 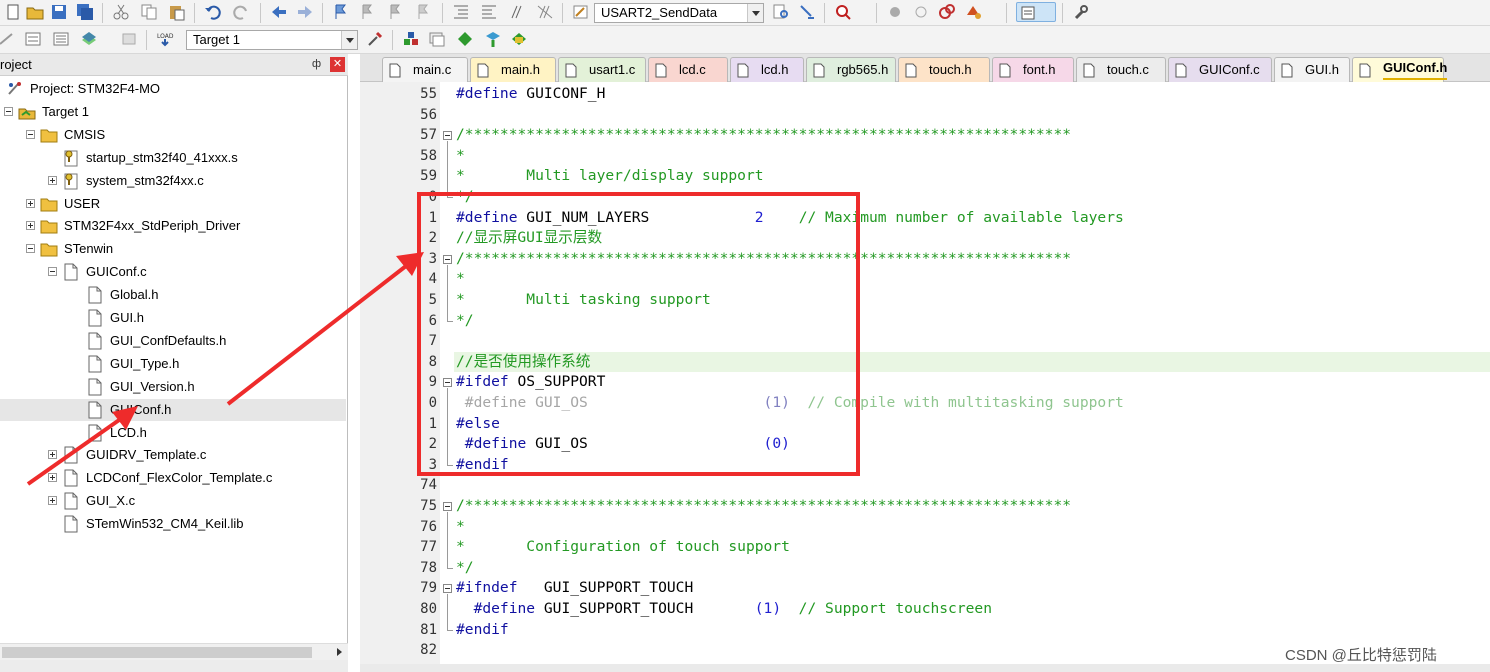 I want to click on new-file-icon, so click(x=13, y=12).